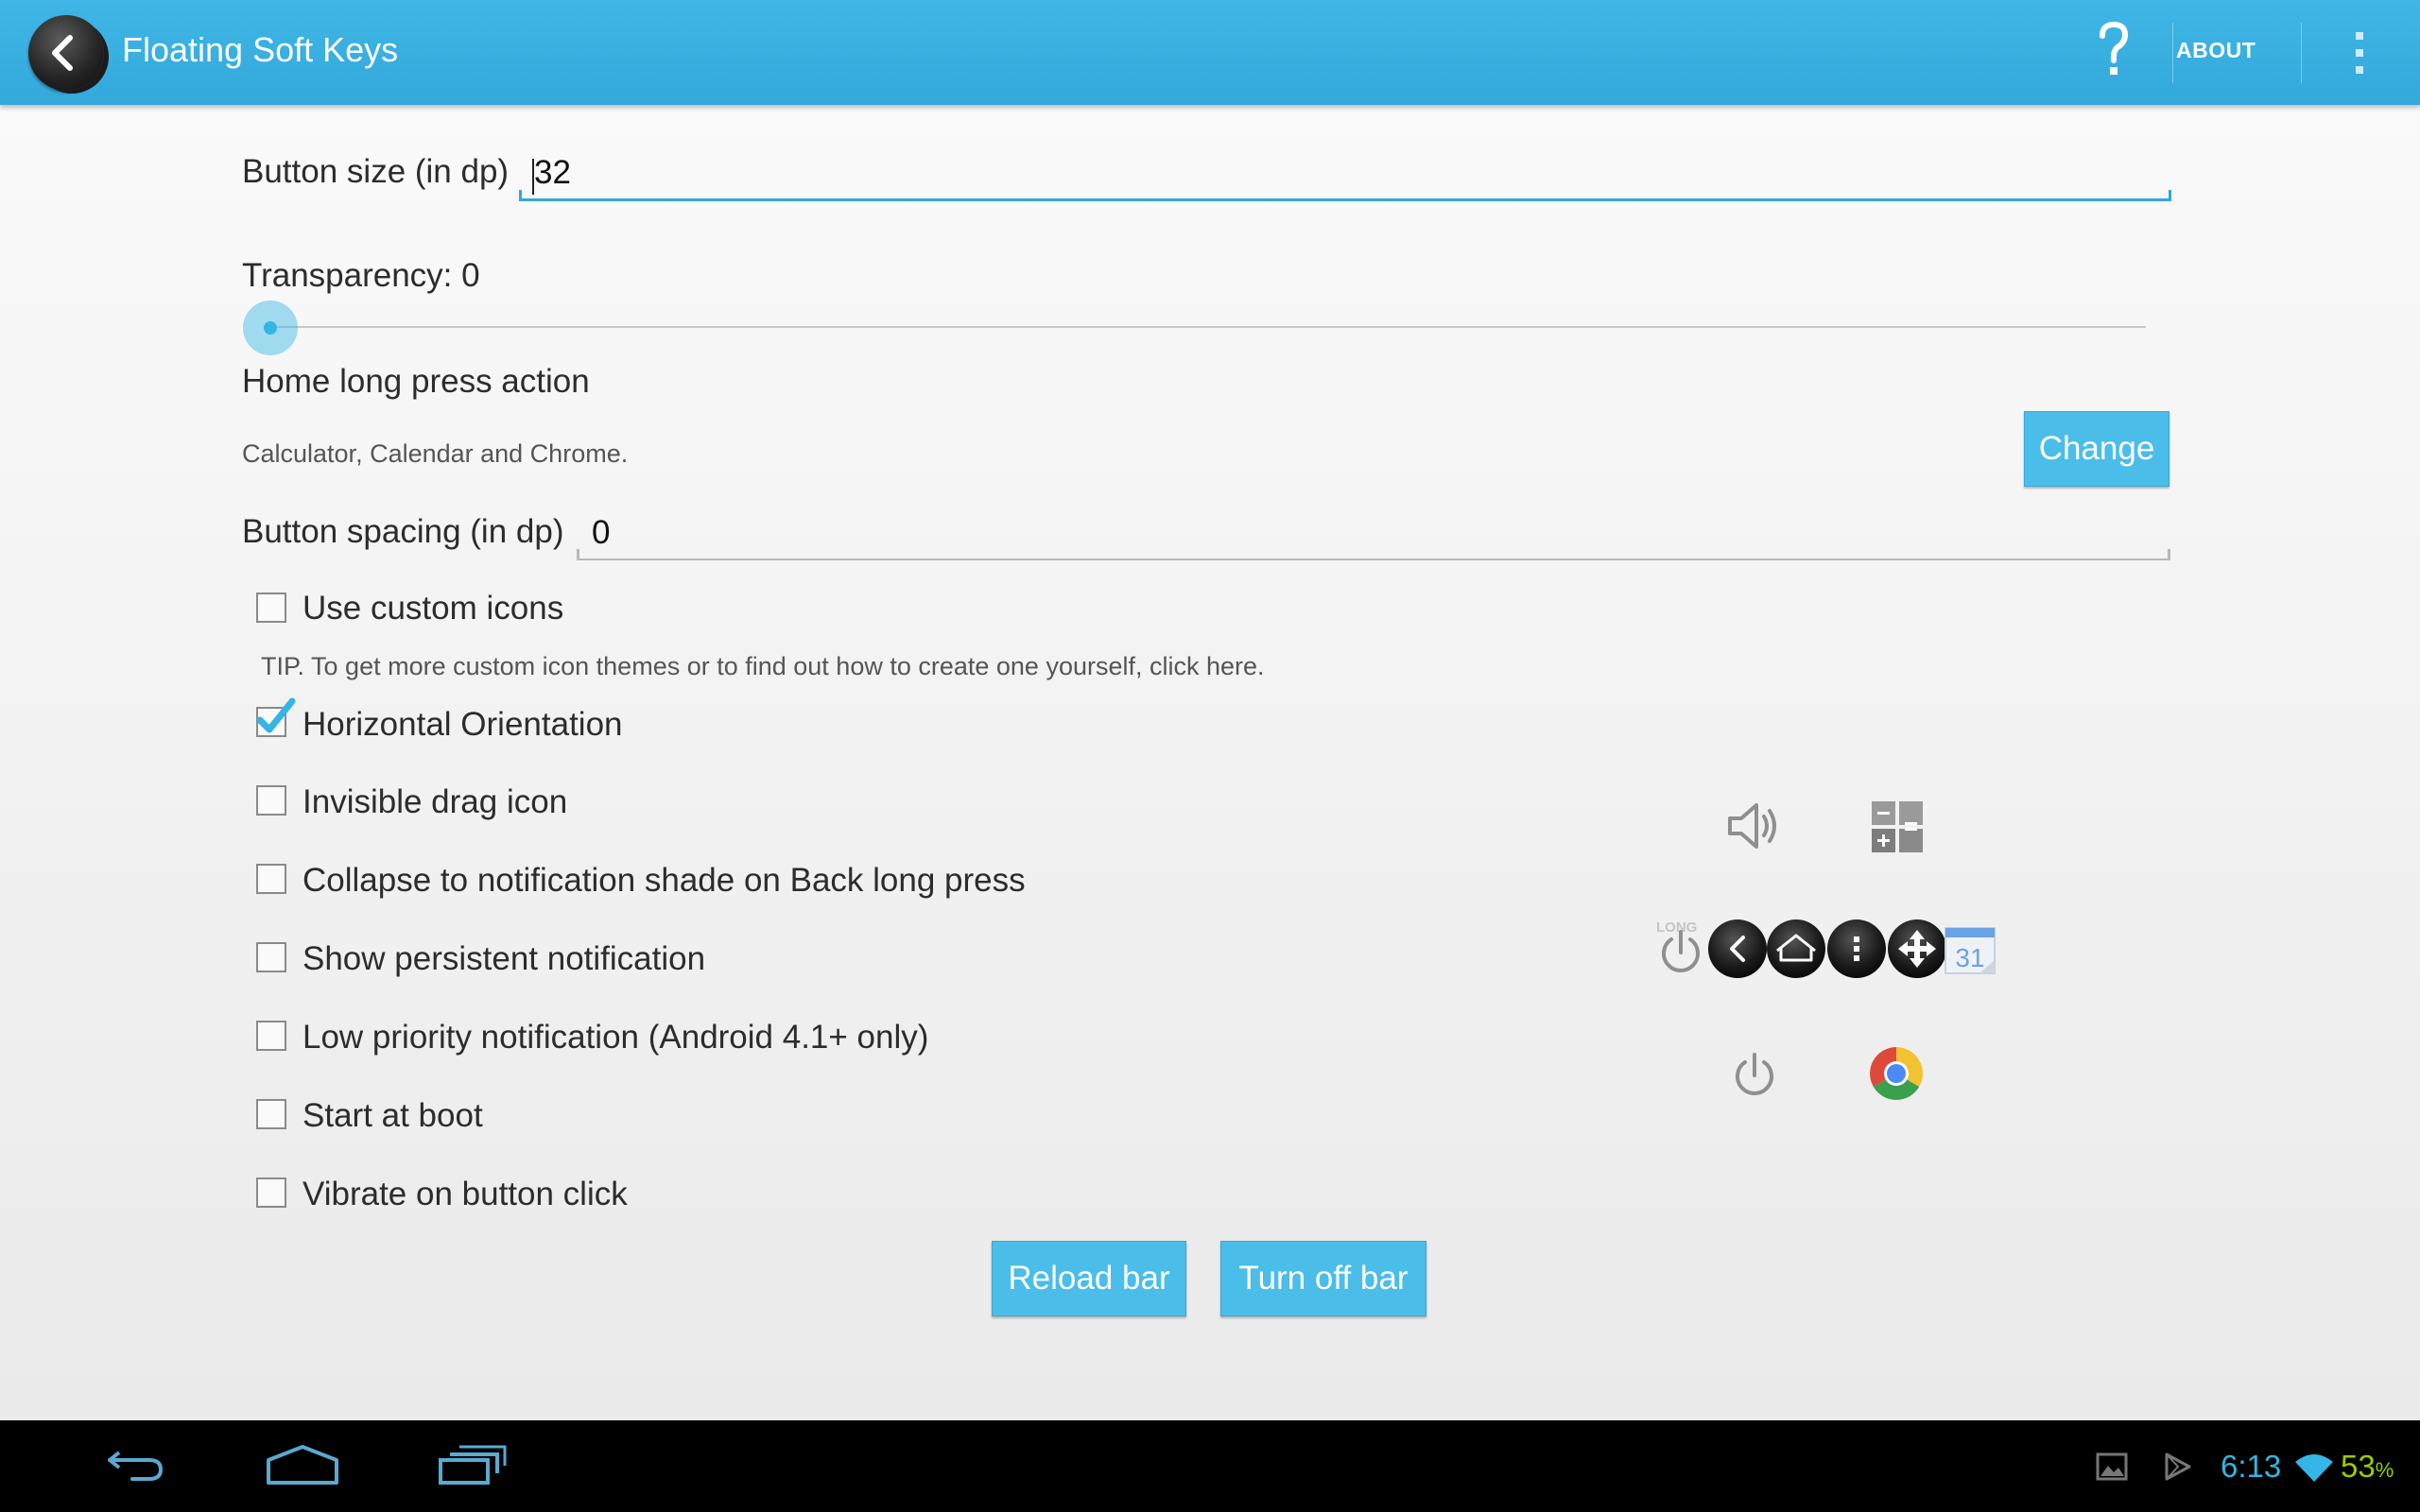 Image resolution: width=2420 pixels, height=1512 pixels. What do you see at coordinates (361, 275) in the screenshot?
I see `transparency-label: Transparency: 0` at bounding box center [361, 275].